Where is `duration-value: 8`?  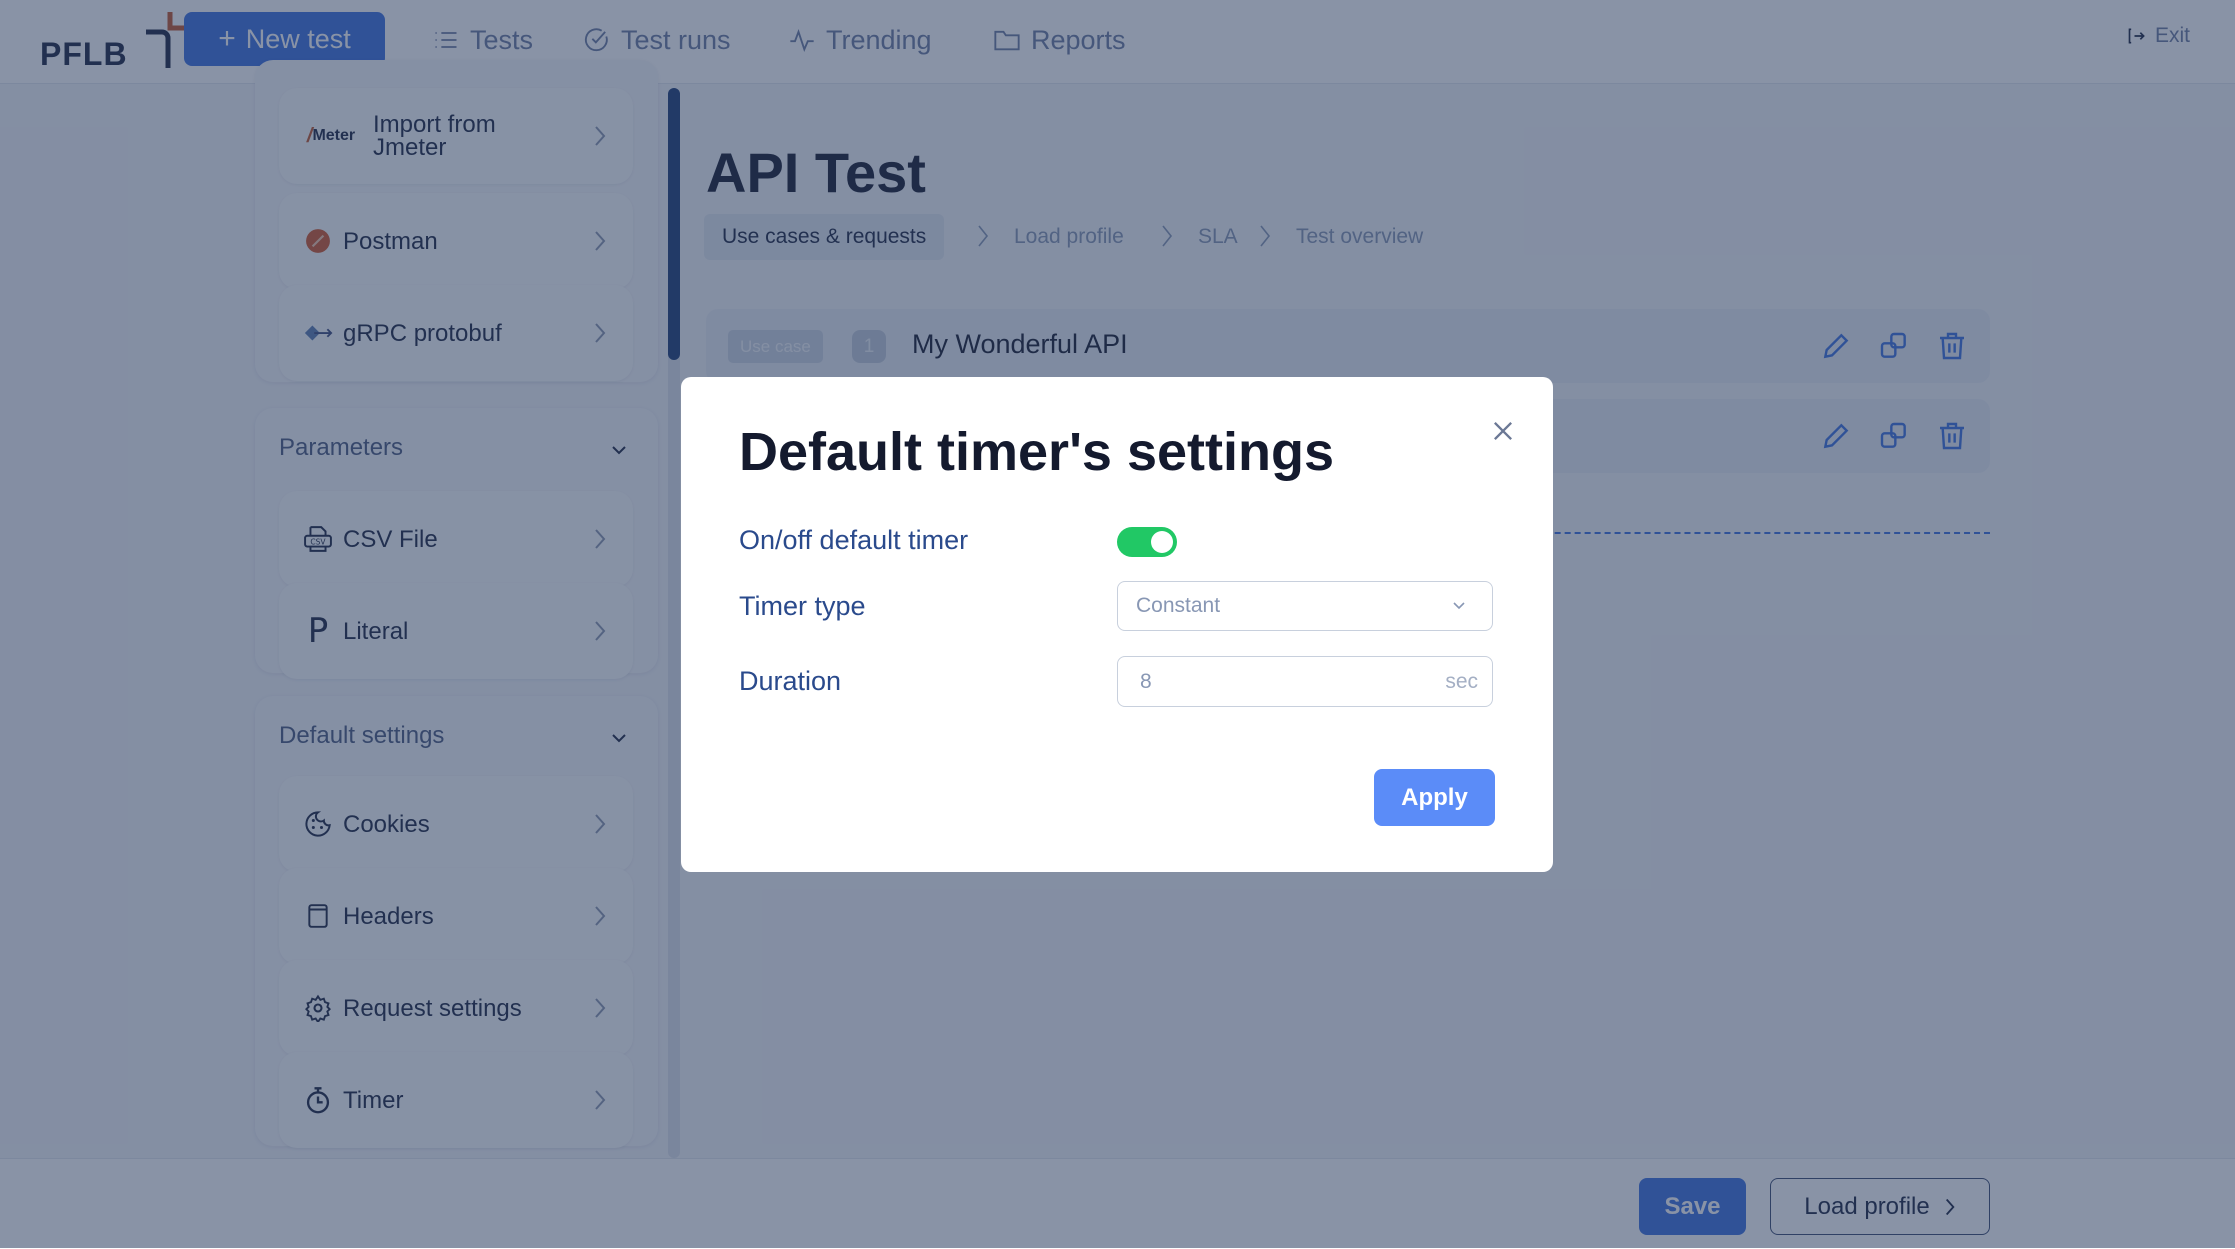
duration-value: 8 is located at coordinates (1146, 681).